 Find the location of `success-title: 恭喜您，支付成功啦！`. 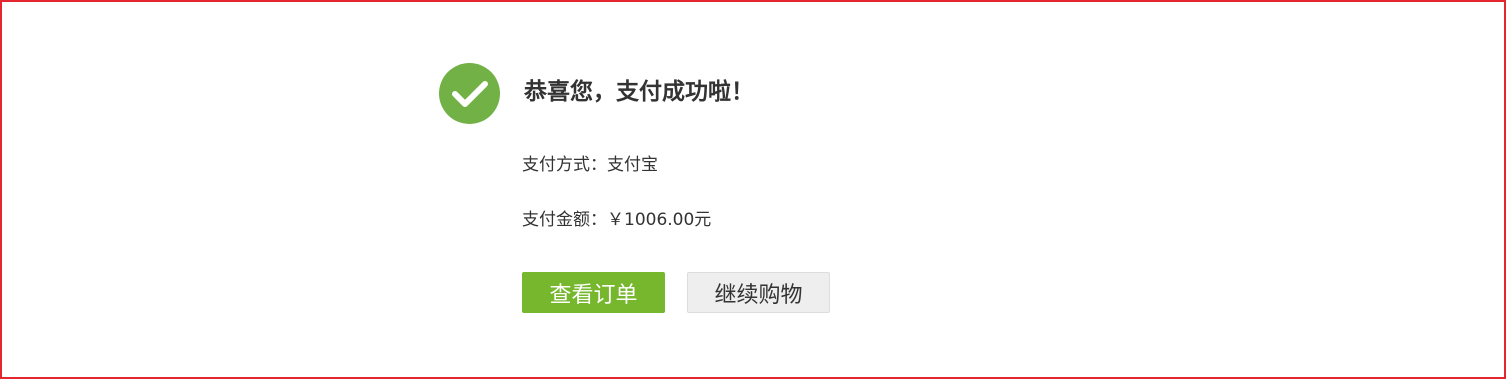

success-title: 恭喜您，支付成功啦！ is located at coordinates (639, 92).